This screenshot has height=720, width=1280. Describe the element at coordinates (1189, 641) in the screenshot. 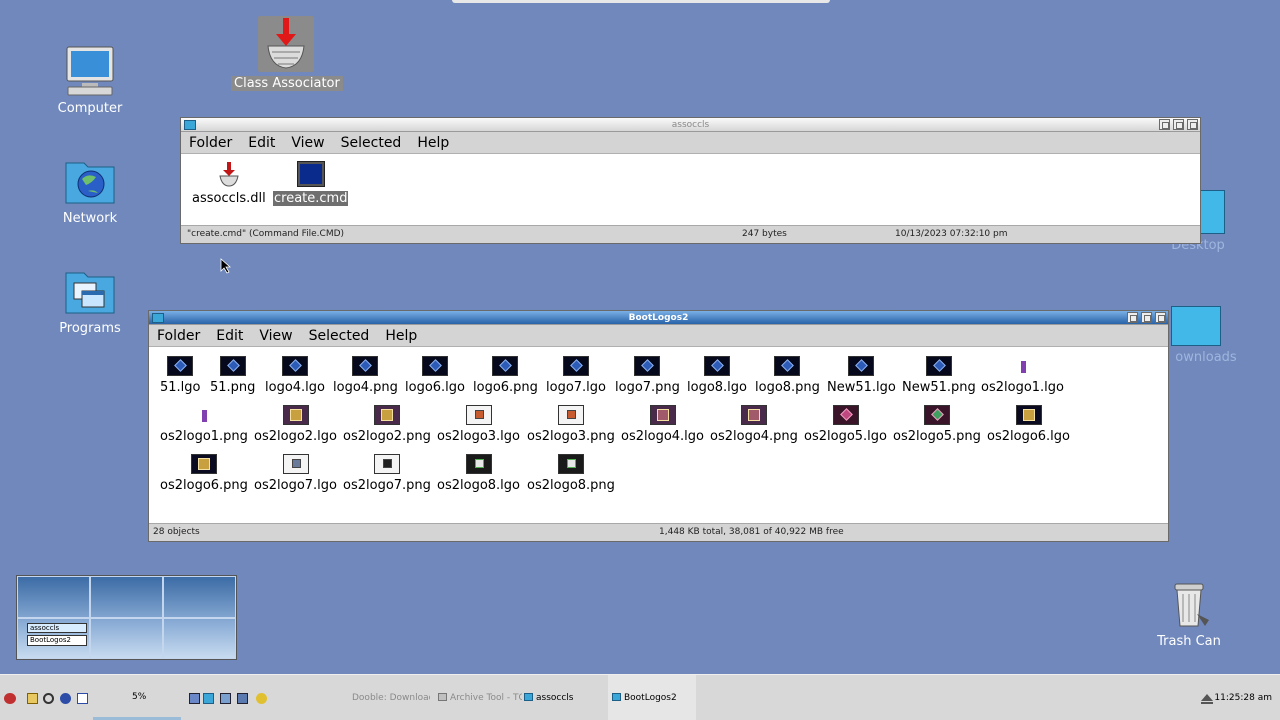

I see `trash-can-label: Trash Can` at that location.